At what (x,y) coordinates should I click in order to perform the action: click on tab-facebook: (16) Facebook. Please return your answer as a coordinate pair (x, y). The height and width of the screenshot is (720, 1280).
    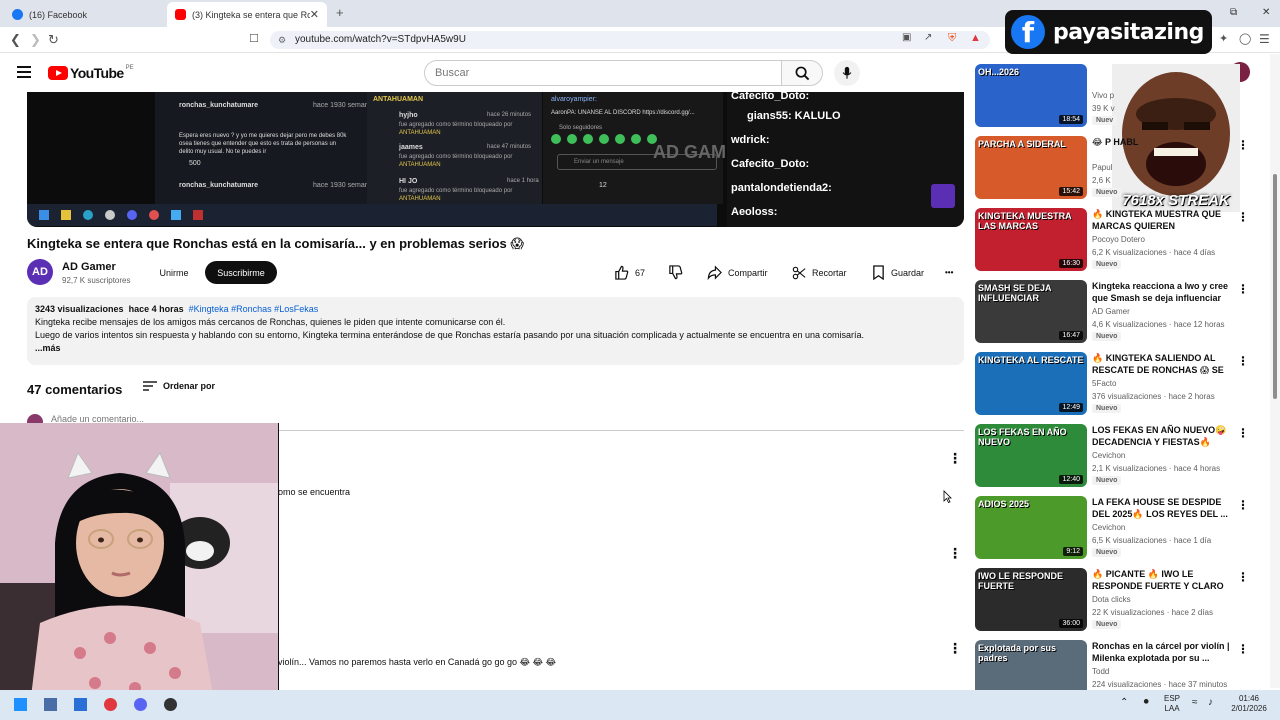
    Looking at the image, I should click on (84, 14).